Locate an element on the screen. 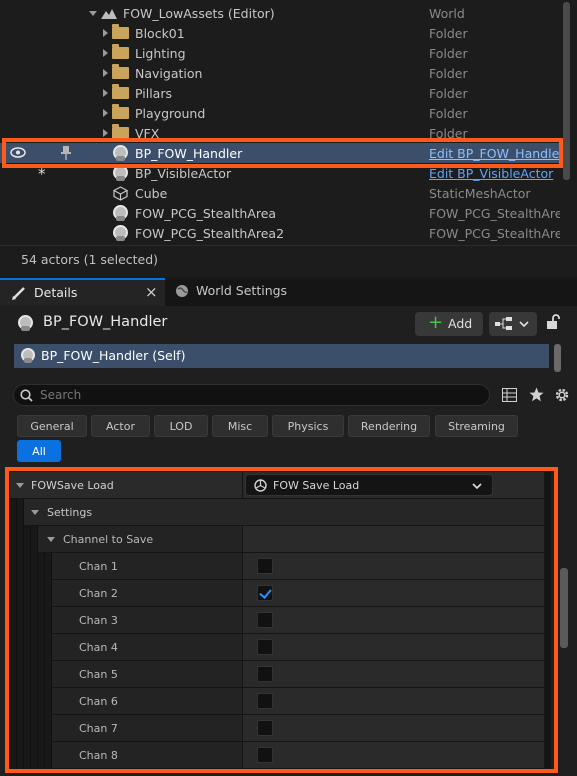 The width and height of the screenshot is (577, 776). details-scrollbar is located at coordinates (564, 608).